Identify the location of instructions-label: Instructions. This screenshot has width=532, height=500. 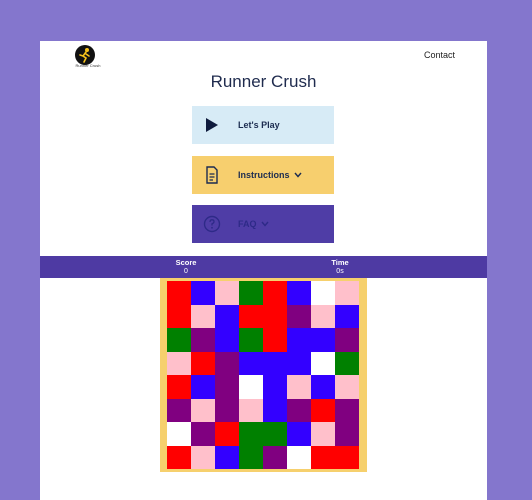
(264, 175).